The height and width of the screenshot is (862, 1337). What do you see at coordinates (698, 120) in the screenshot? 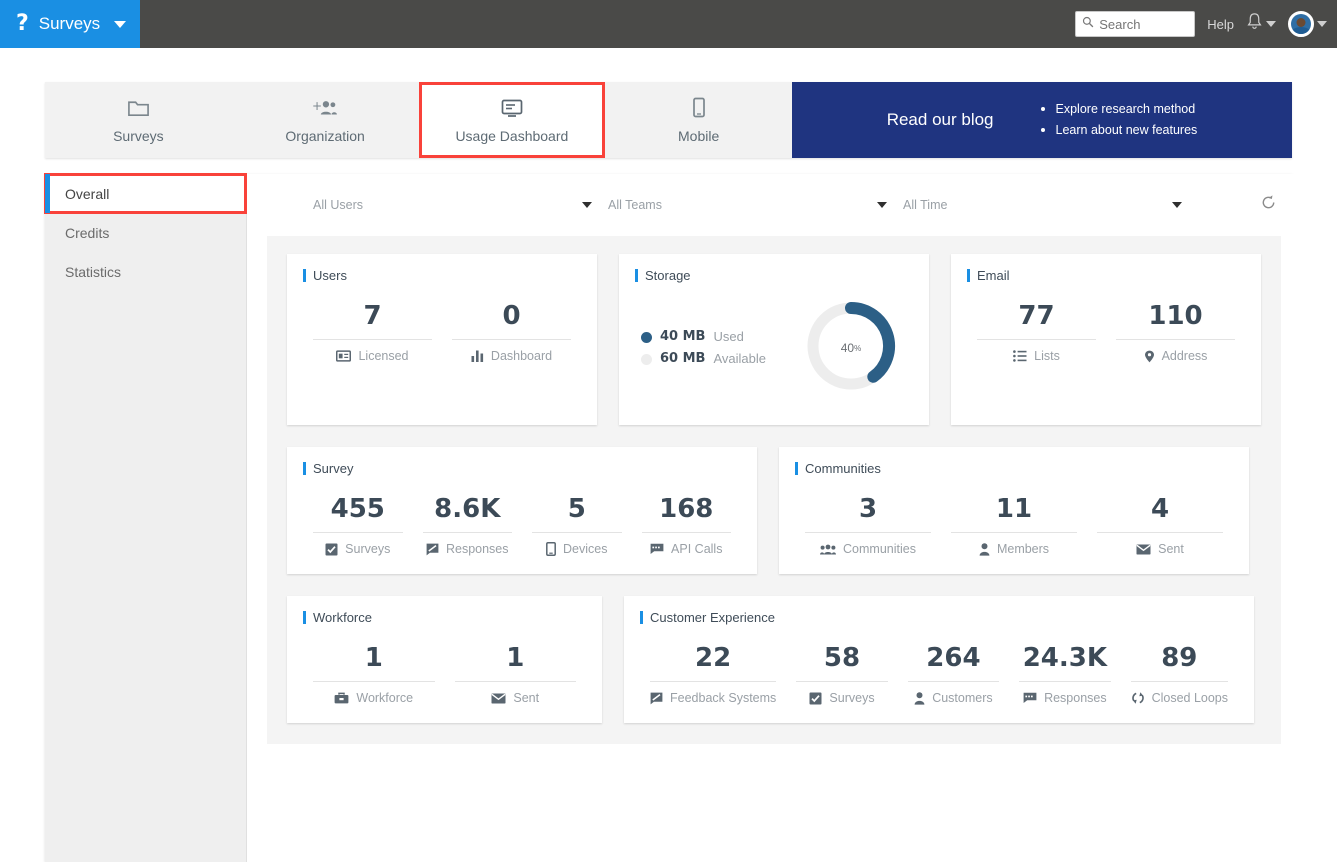
I see `tab-mobile: Mobile` at bounding box center [698, 120].